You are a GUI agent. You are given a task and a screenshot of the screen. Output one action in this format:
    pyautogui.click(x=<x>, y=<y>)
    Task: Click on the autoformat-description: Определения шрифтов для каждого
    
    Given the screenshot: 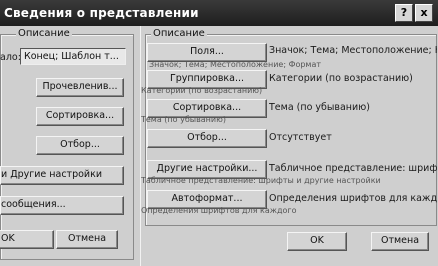 What is the action you would take?
    pyautogui.click(x=353, y=198)
    